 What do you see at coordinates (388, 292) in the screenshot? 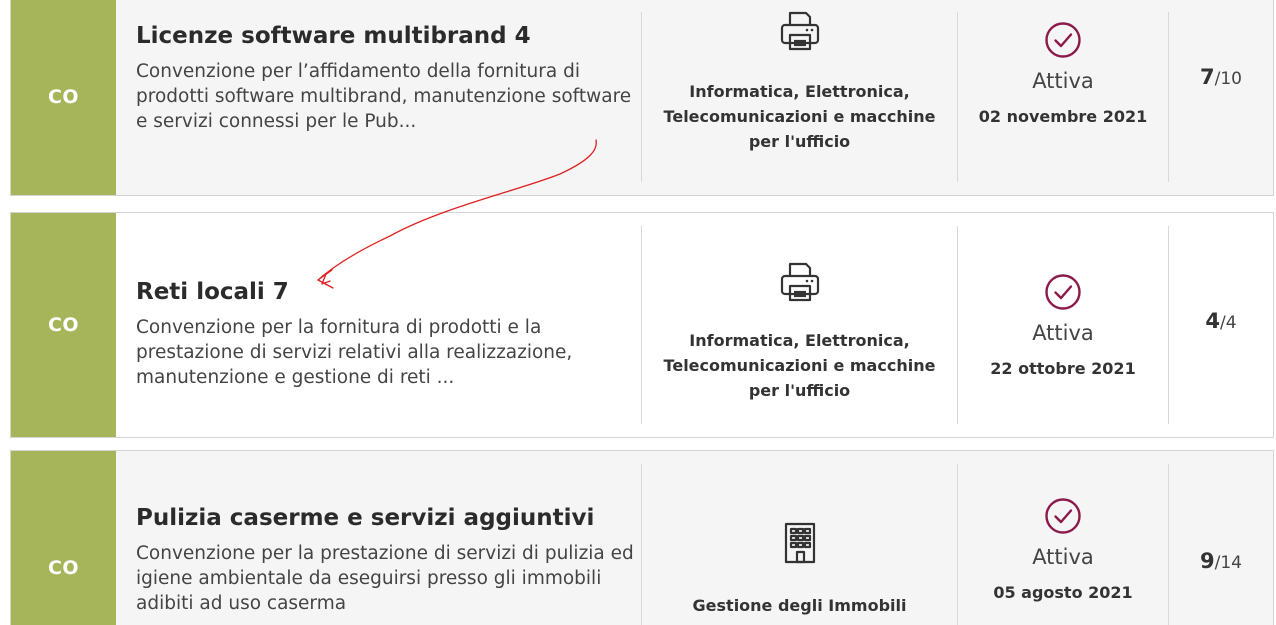
I see `item-title: Reti locali 7` at bounding box center [388, 292].